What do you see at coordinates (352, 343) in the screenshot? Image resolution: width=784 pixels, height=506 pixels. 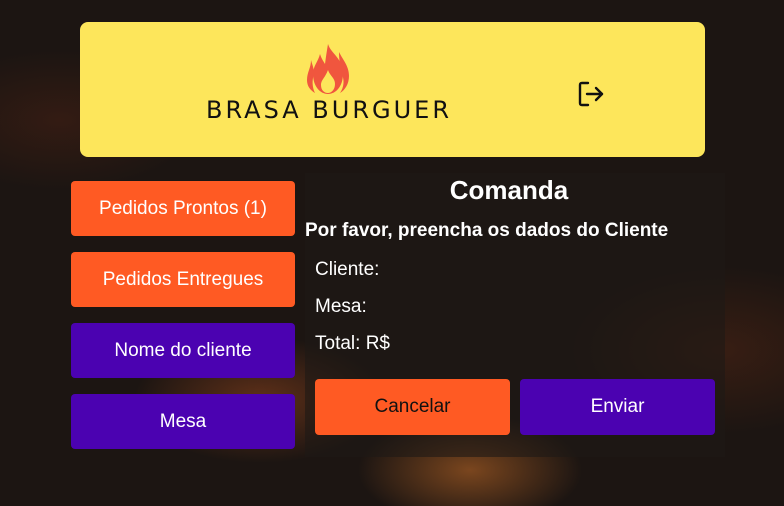 I see `total-label: Total: R$` at bounding box center [352, 343].